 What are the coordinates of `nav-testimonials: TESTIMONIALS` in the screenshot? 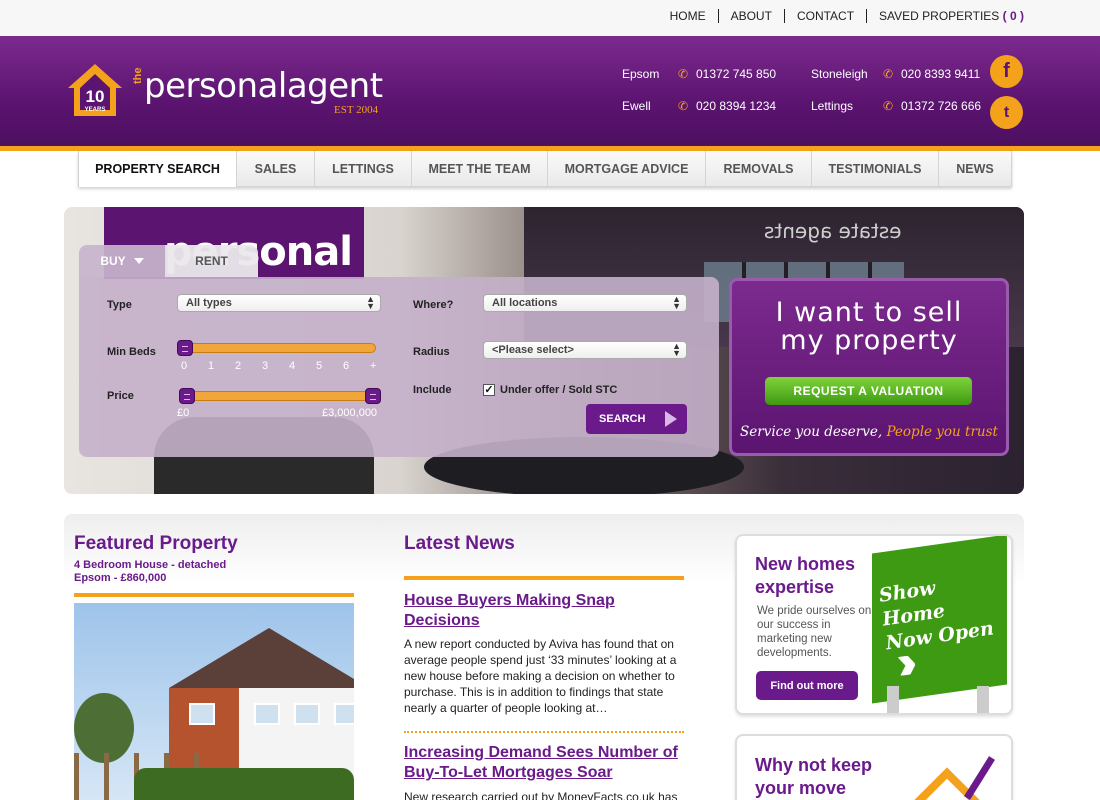 It's located at (875, 169).